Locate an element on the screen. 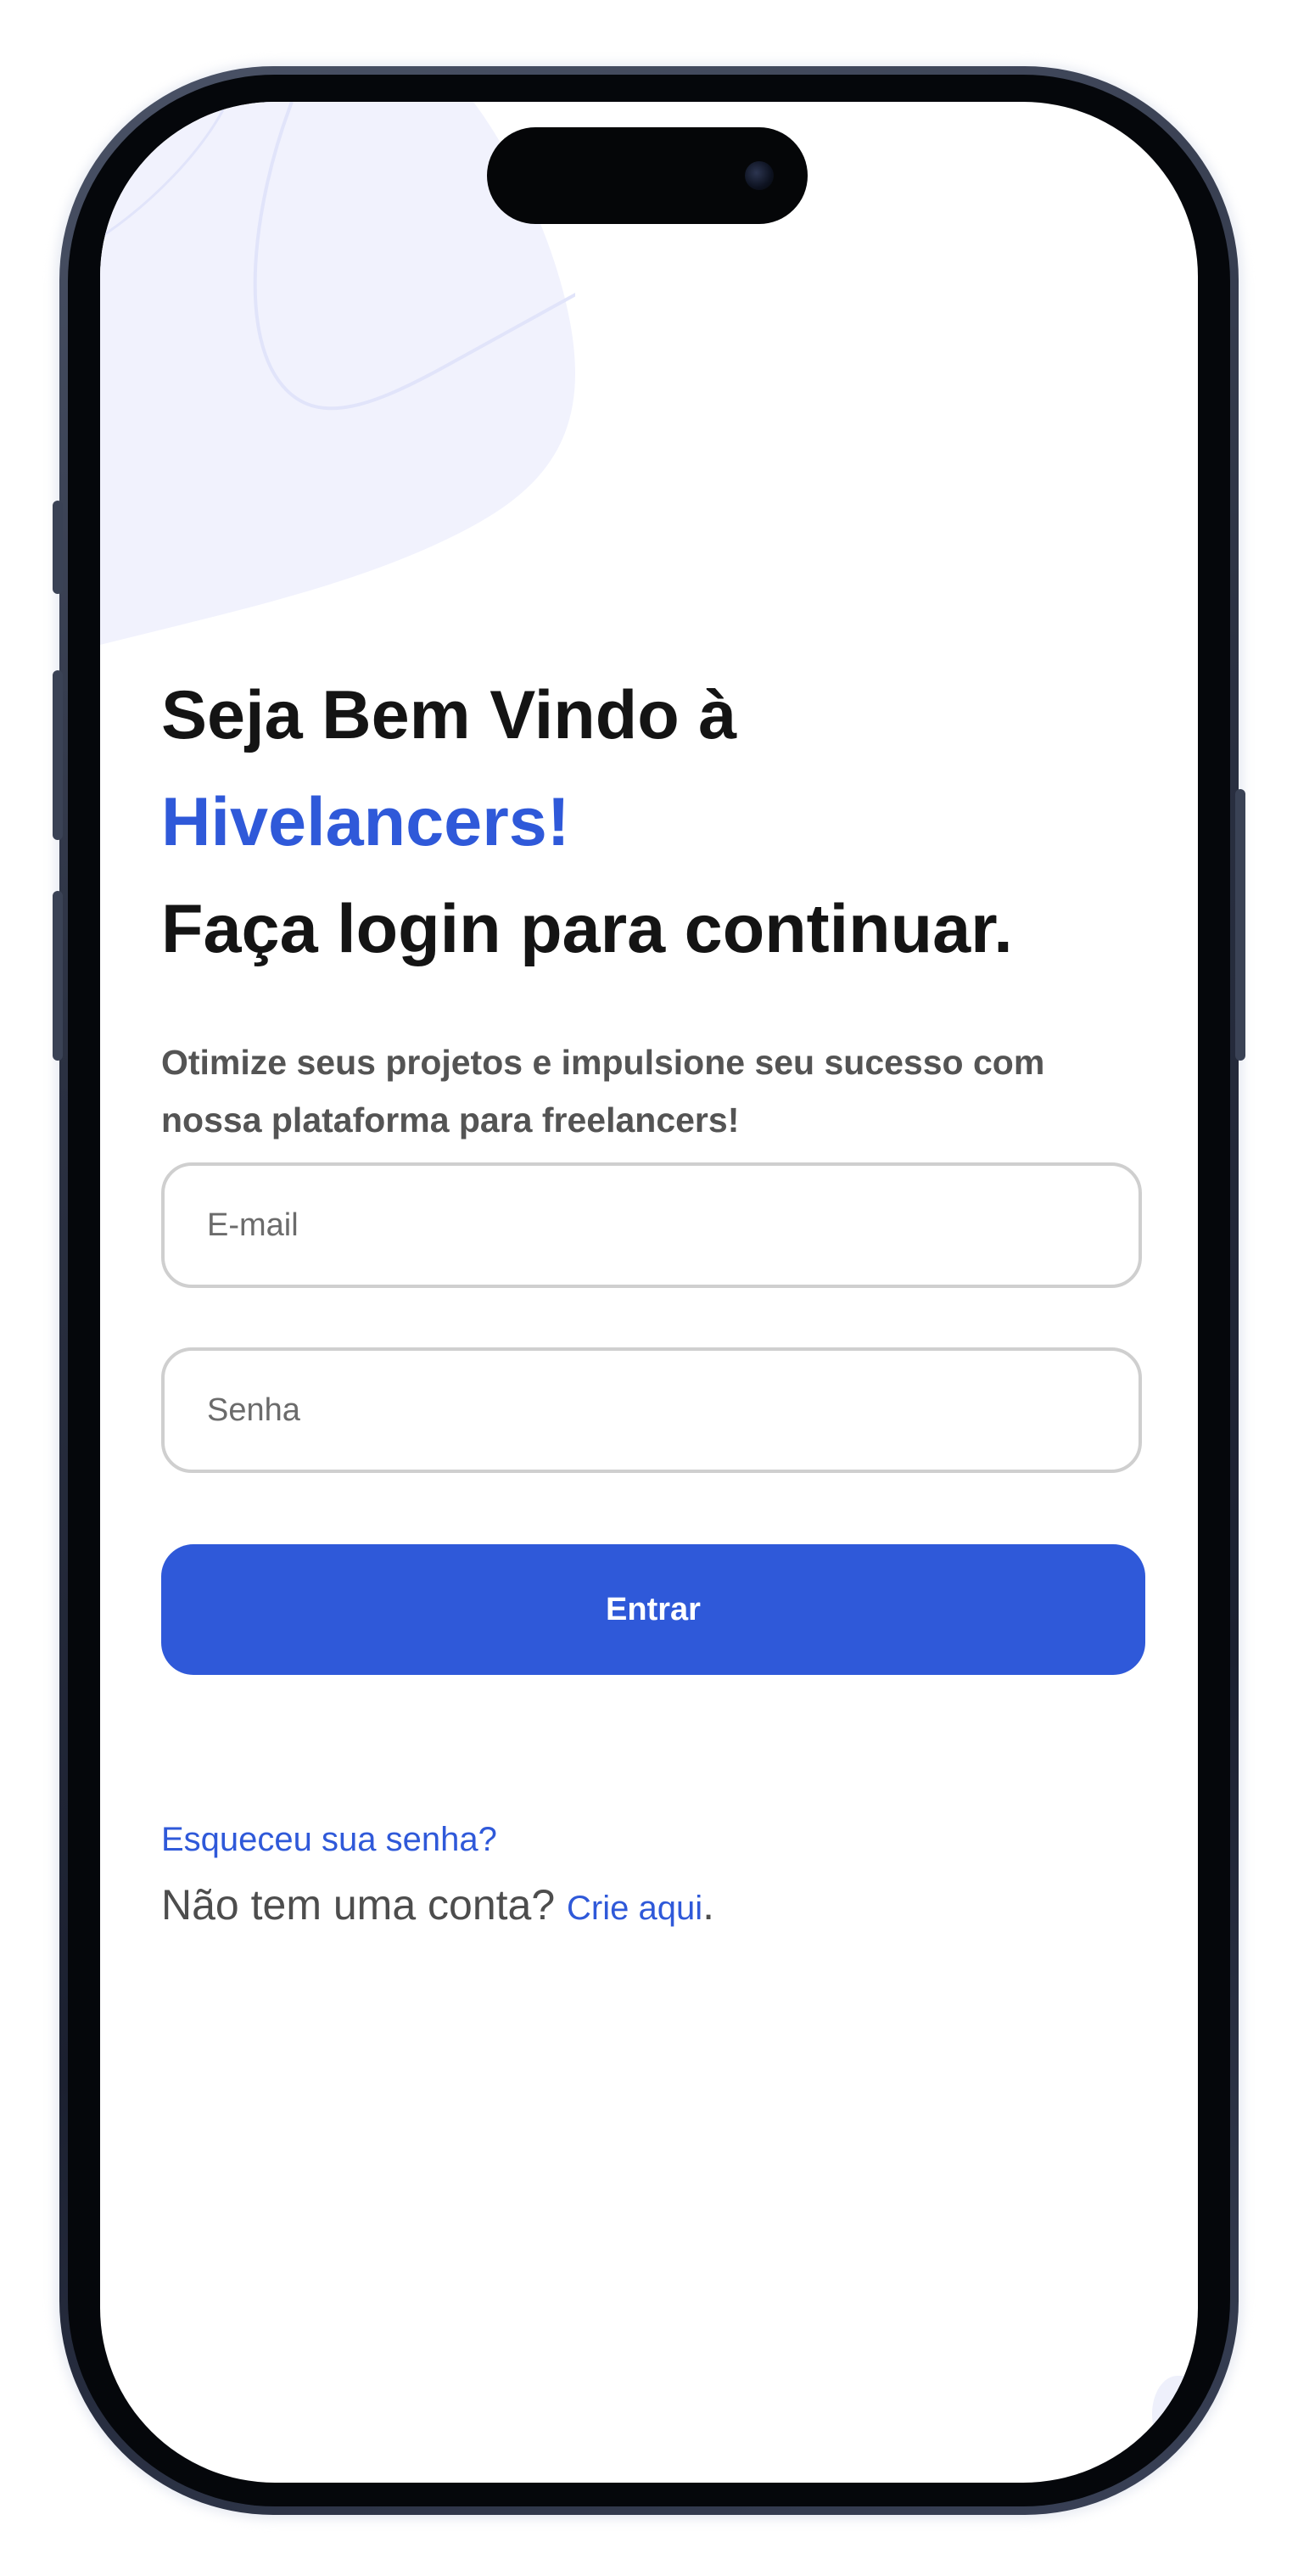  forgot-password-link: Esqueceu sua senha? is located at coordinates (329, 1840).